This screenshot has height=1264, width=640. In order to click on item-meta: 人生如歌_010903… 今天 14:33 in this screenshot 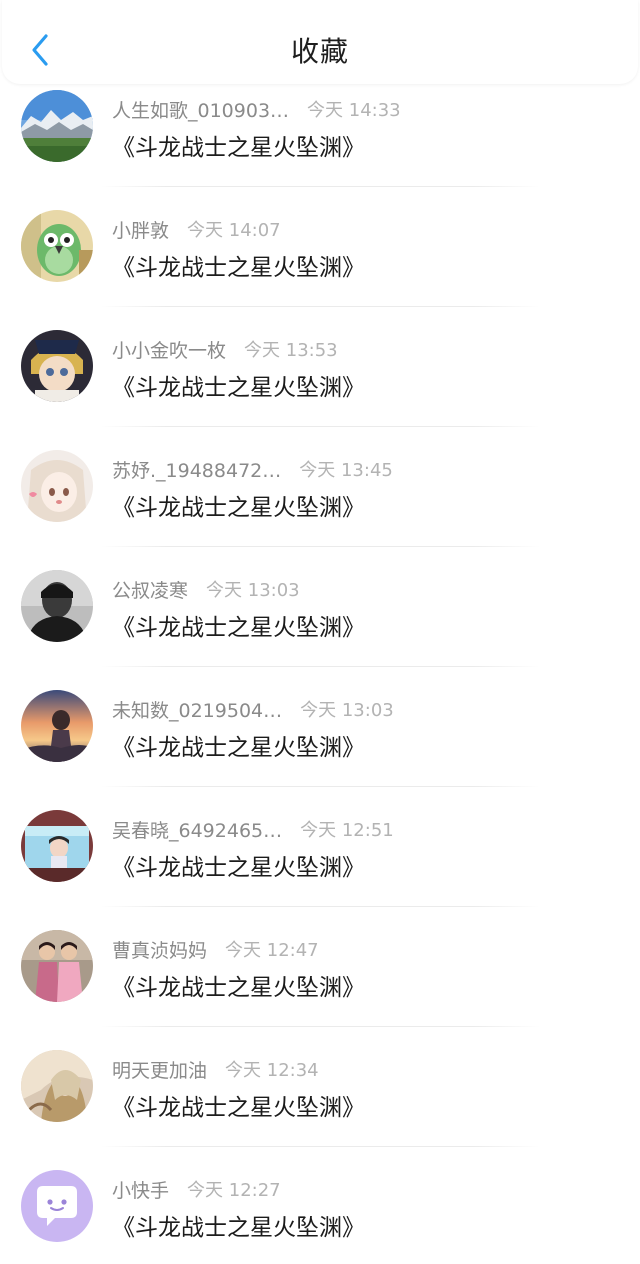, I will do `click(256, 109)`.